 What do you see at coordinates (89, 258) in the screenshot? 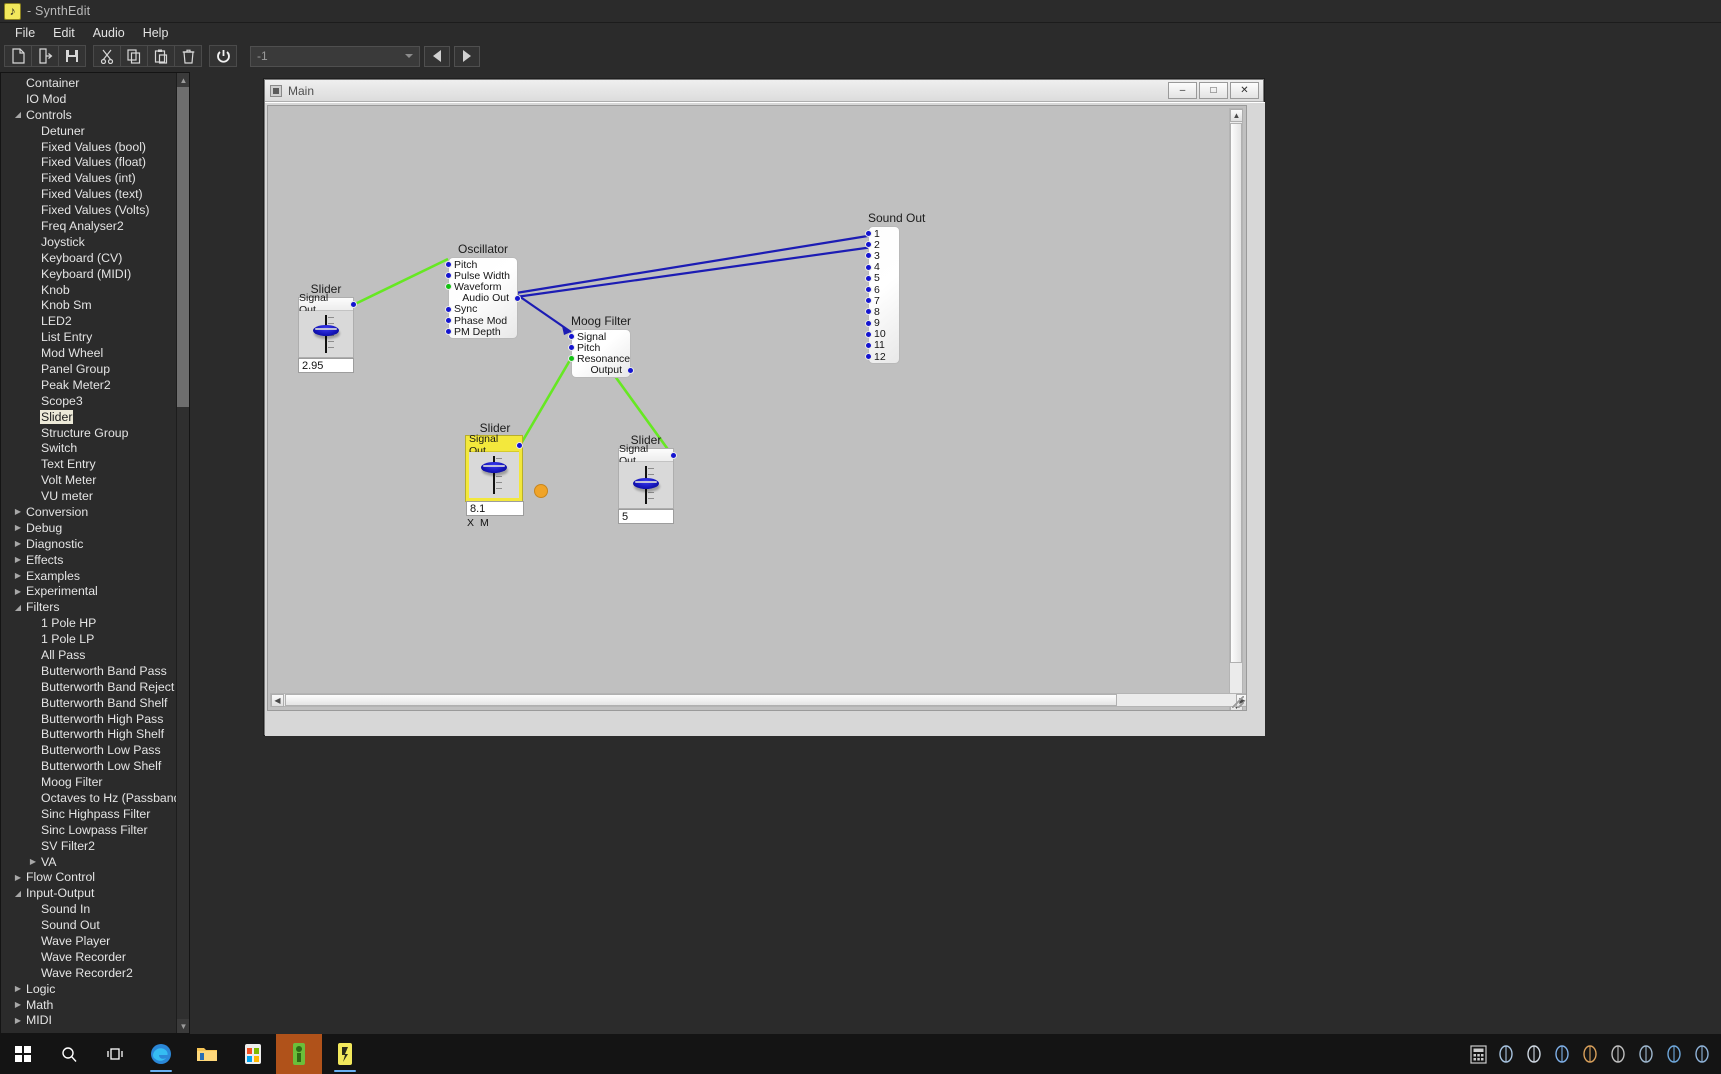
I see `tree-item-keyboard-cv: Keyboard (CV)` at bounding box center [89, 258].